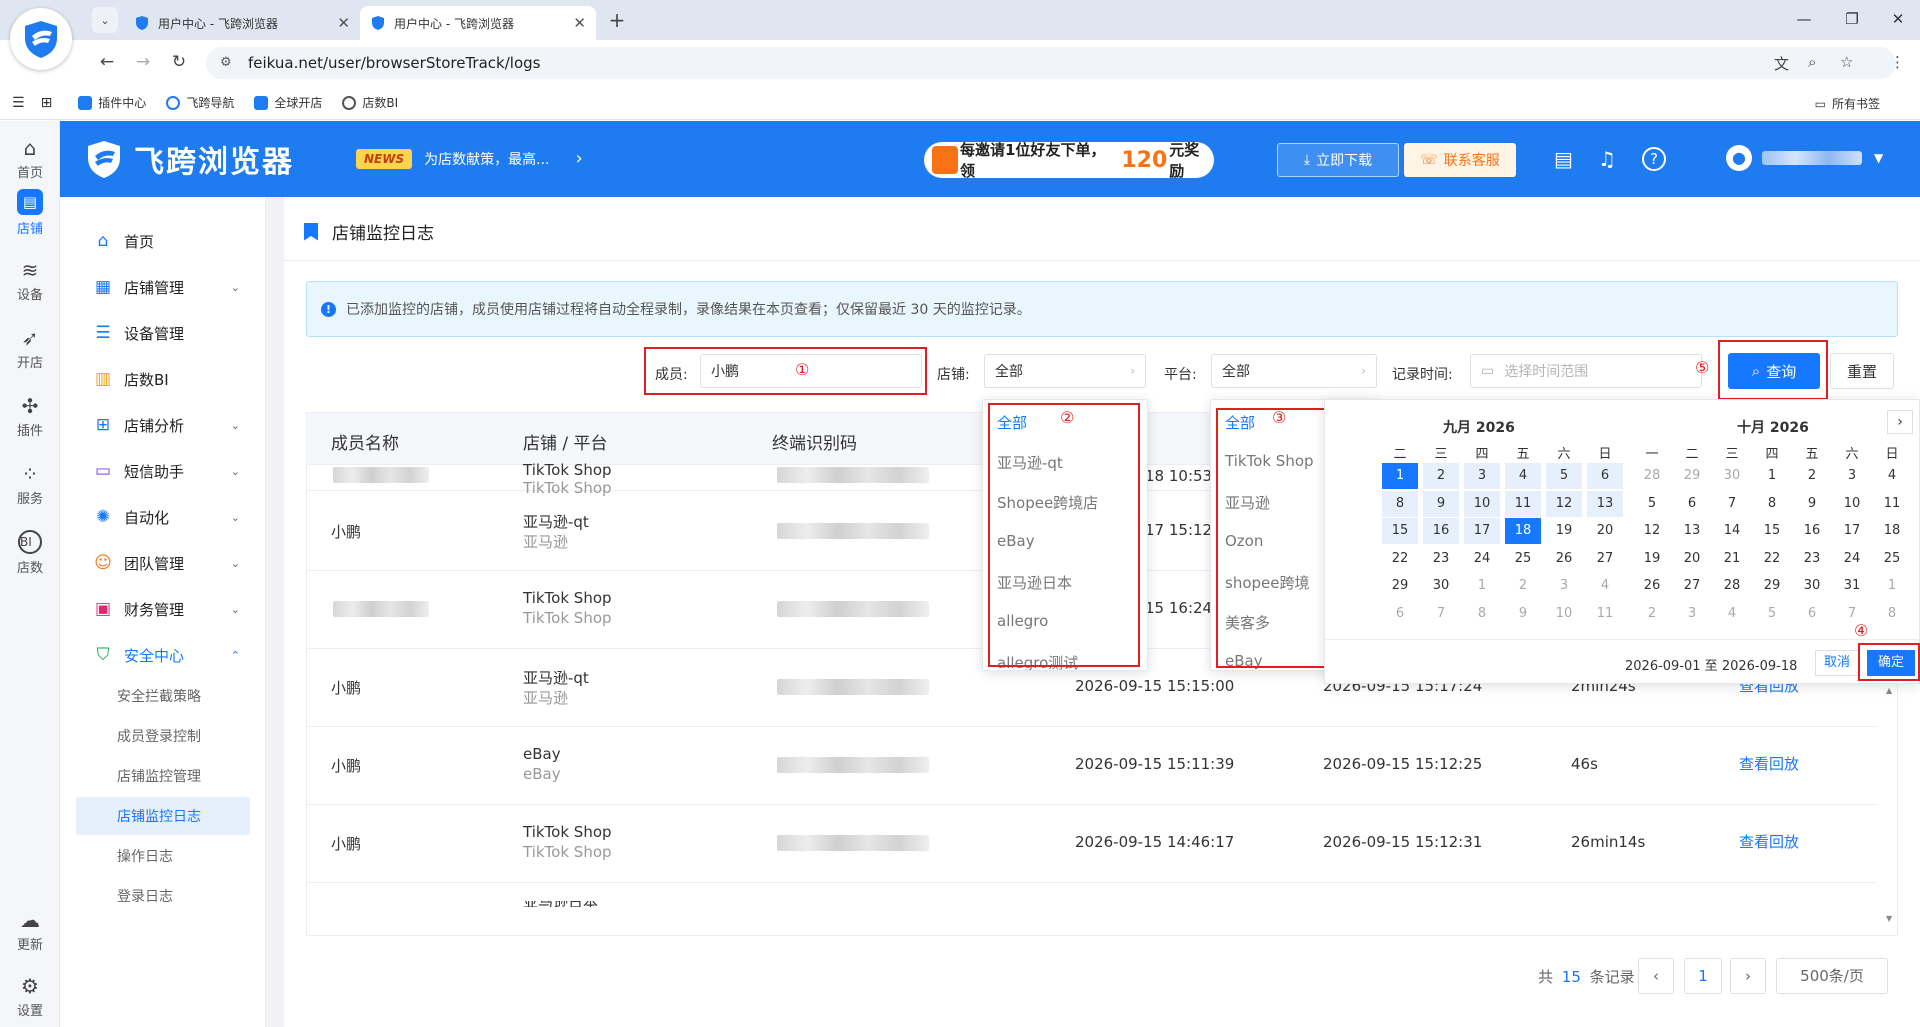 This screenshot has height=1027, width=1920. I want to click on bookmark-star-icon: ☆, so click(1846, 62).